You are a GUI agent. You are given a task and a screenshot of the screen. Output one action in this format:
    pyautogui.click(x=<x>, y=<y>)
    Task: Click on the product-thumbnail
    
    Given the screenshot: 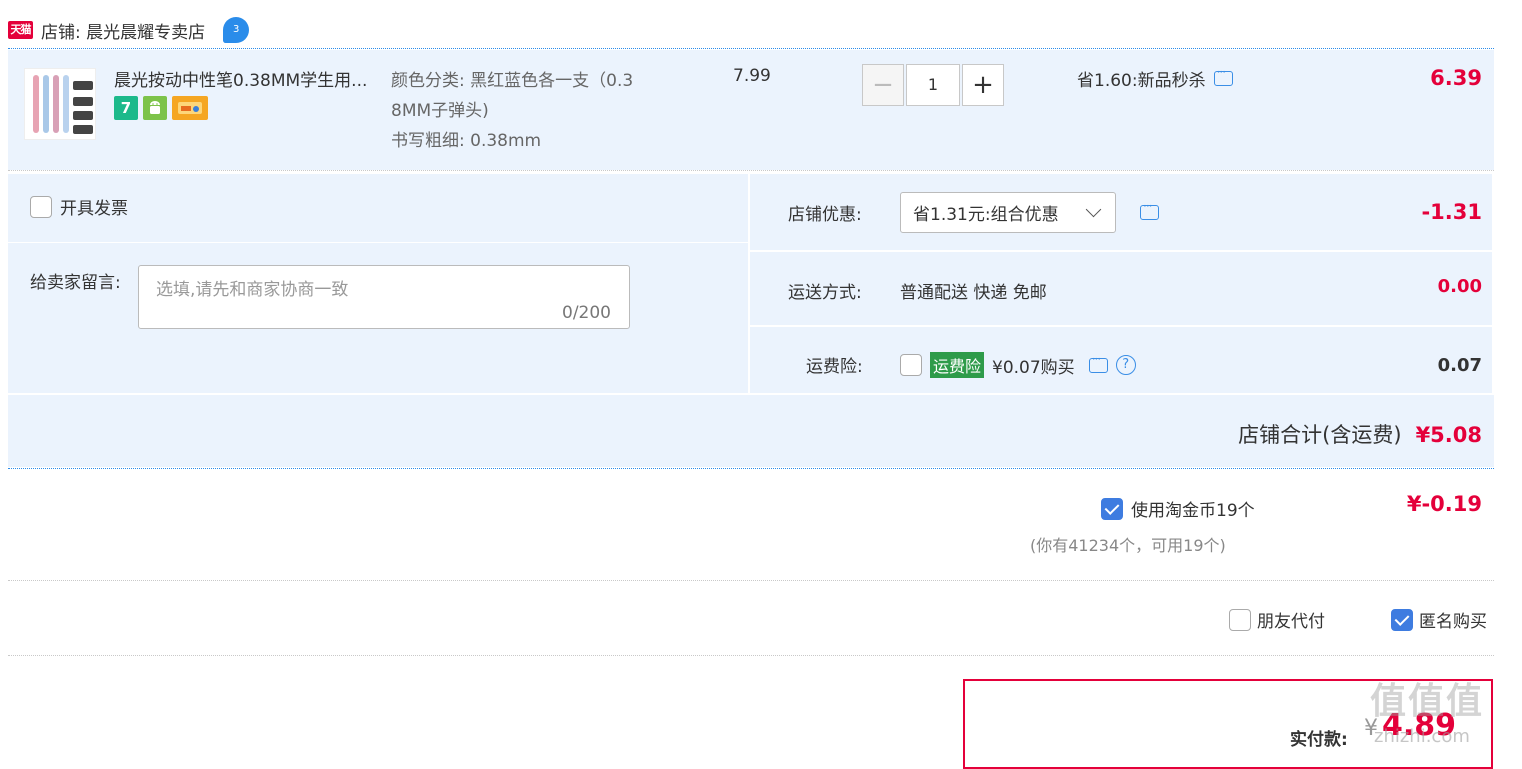 What is the action you would take?
    pyautogui.click(x=60, y=104)
    